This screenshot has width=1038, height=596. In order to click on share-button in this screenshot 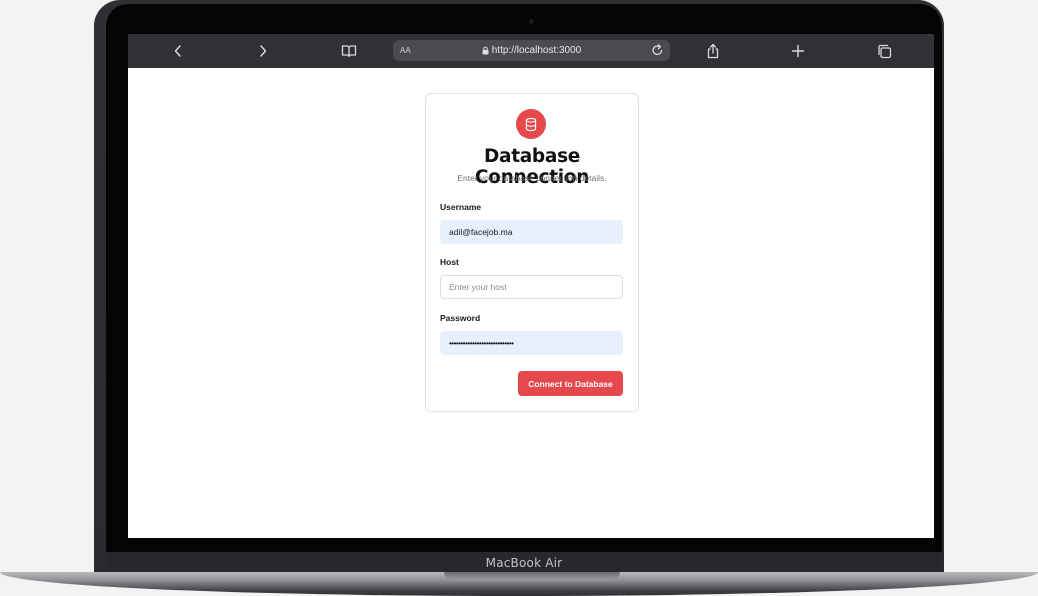, I will do `click(713, 51)`.